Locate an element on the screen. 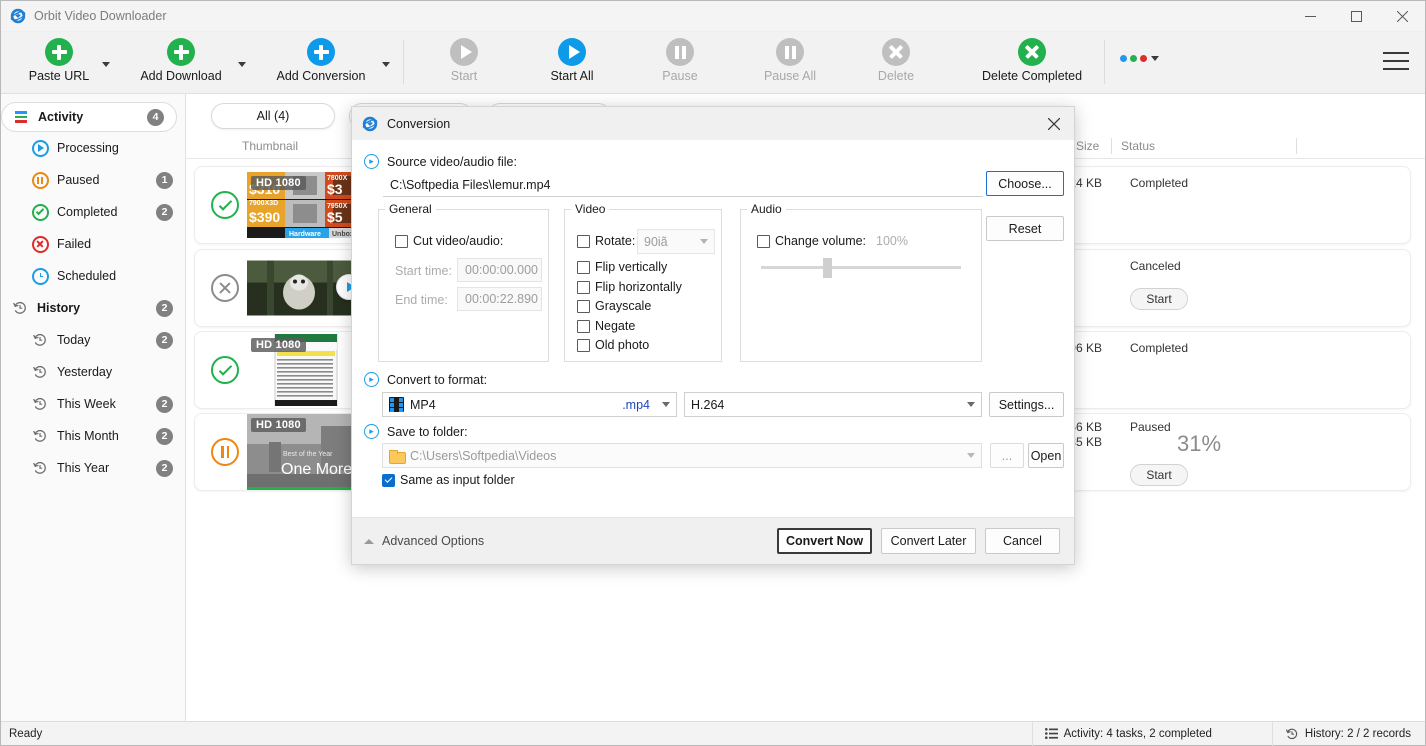  sidebar-label: This Year is located at coordinates (83, 468).